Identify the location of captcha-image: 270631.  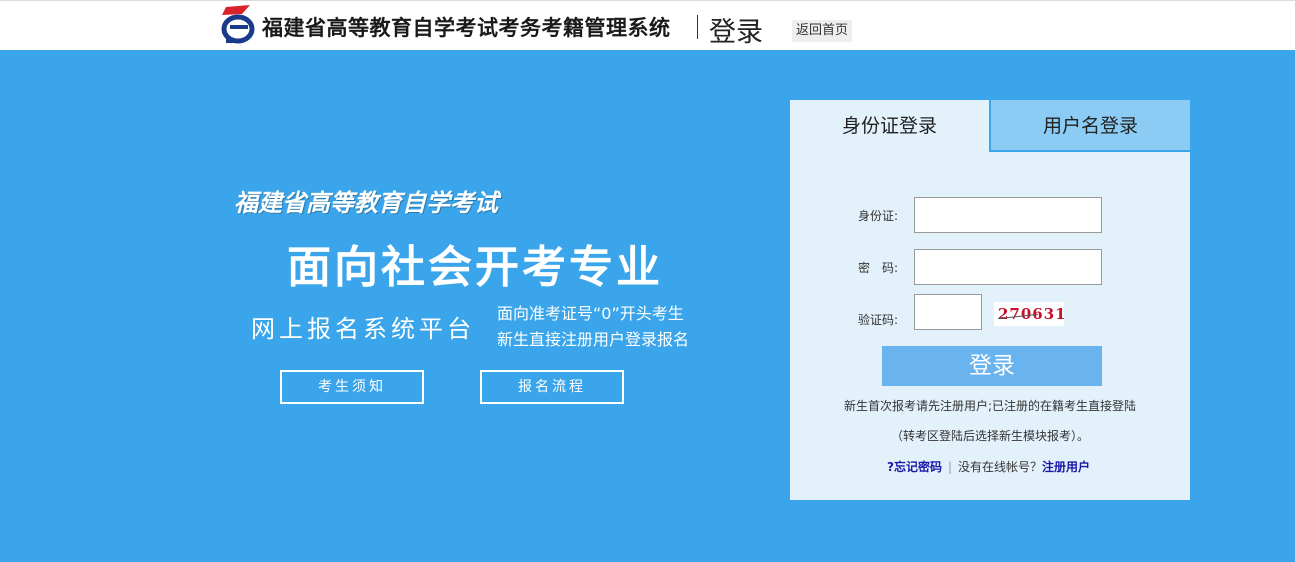
(1030, 314).